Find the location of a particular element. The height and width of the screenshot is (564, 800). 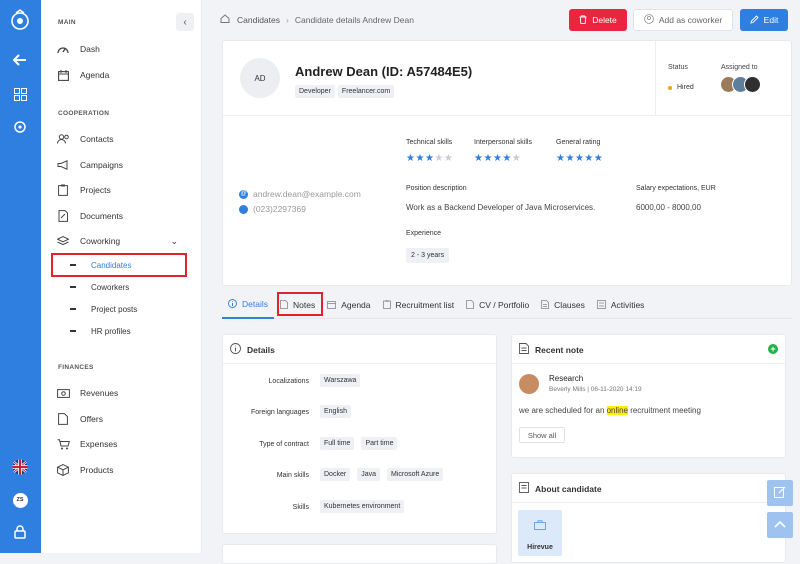

settings-sync-icon is located at coordinates (20, 127).